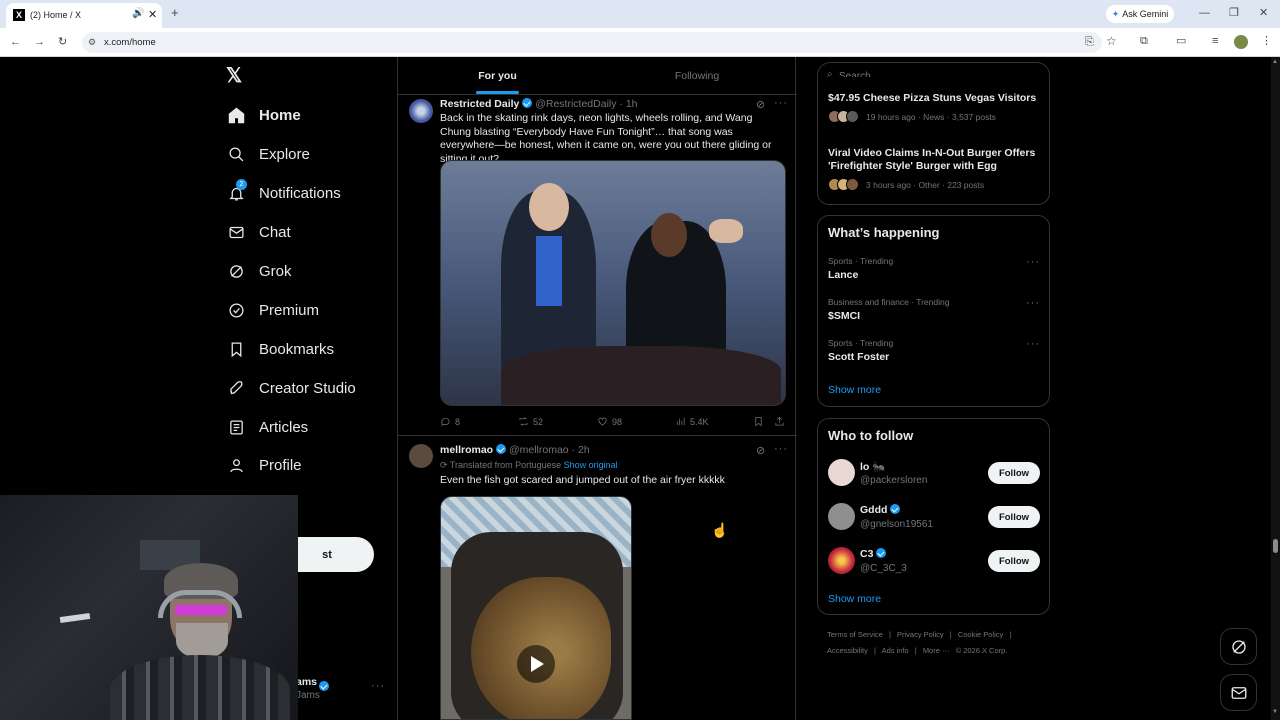 The image size is (1280, 720). I want to click on scroll-down-arrow-icon: ▼, so click(1275, 712).